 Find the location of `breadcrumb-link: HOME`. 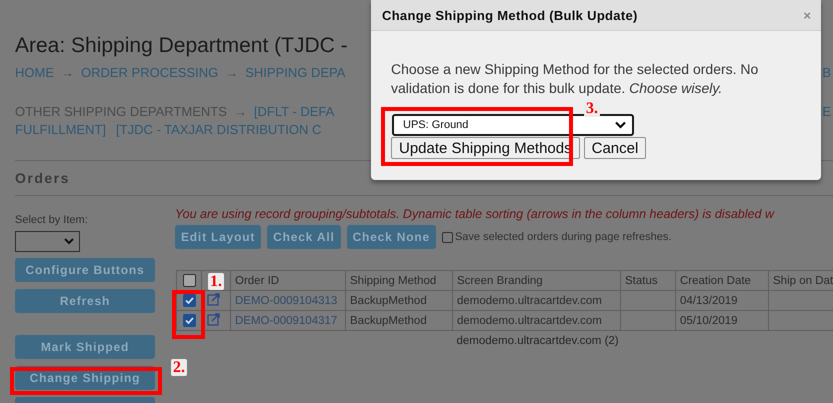

breadcrumb-link: HOME is located at coordinates (34, 73).